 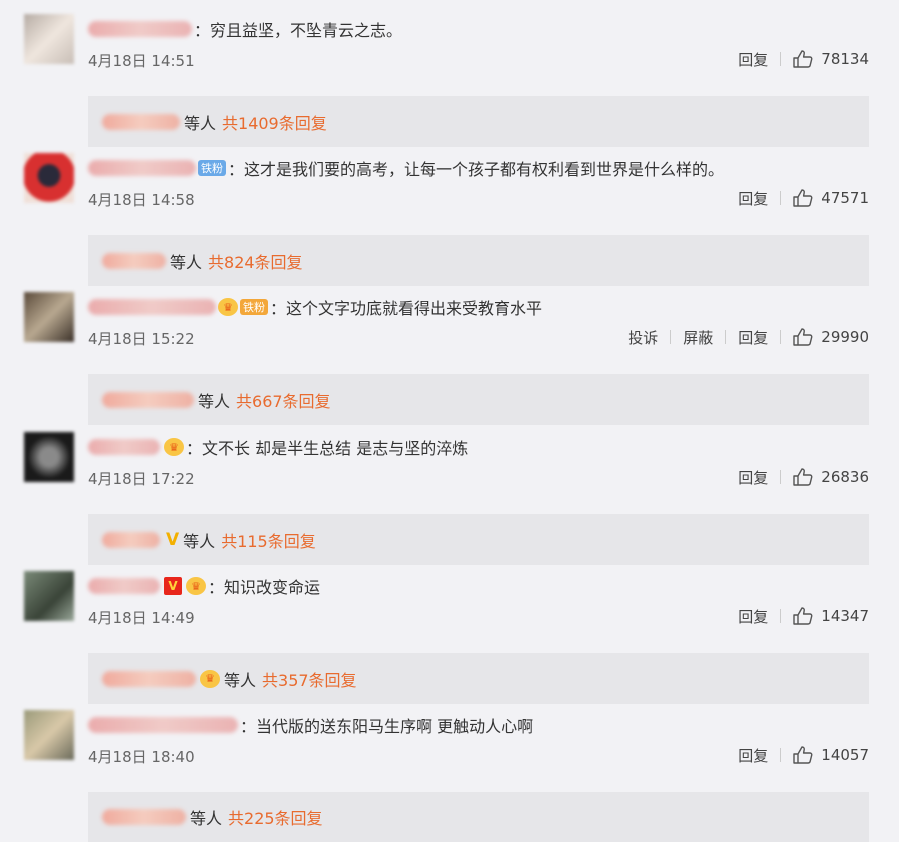 What do you see at coordinates (845, 755) in the screenshot?
I see `like-count: 14057` at bounding box center [845, 755].